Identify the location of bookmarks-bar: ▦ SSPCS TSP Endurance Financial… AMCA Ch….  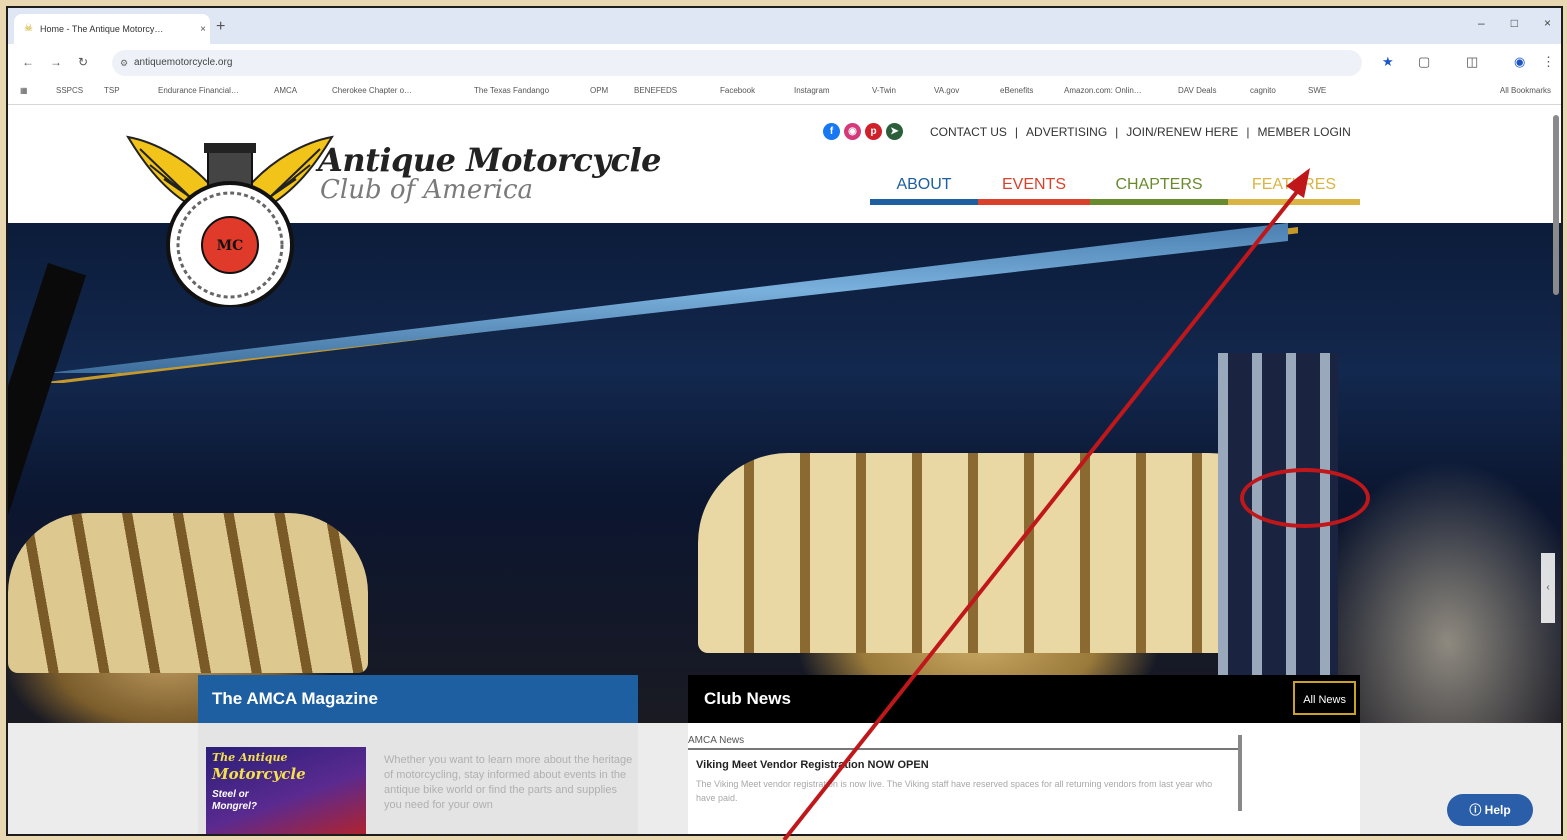
(784, 93).